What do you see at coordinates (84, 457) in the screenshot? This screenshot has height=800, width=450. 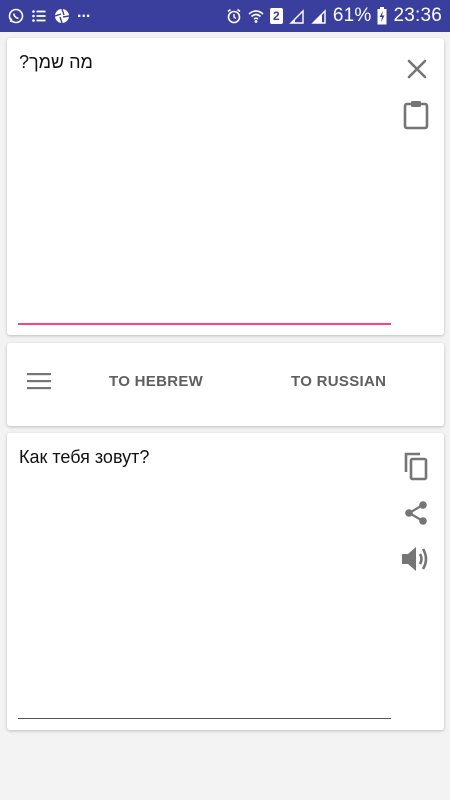 I see `result-text: Как тебя зовут?` at bounding box center [84, 457].